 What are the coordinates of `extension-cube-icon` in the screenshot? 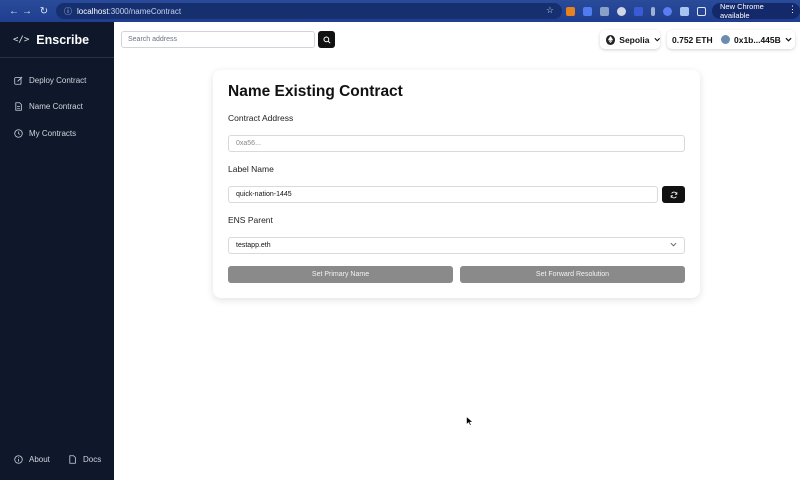 It's located at (604, 11).